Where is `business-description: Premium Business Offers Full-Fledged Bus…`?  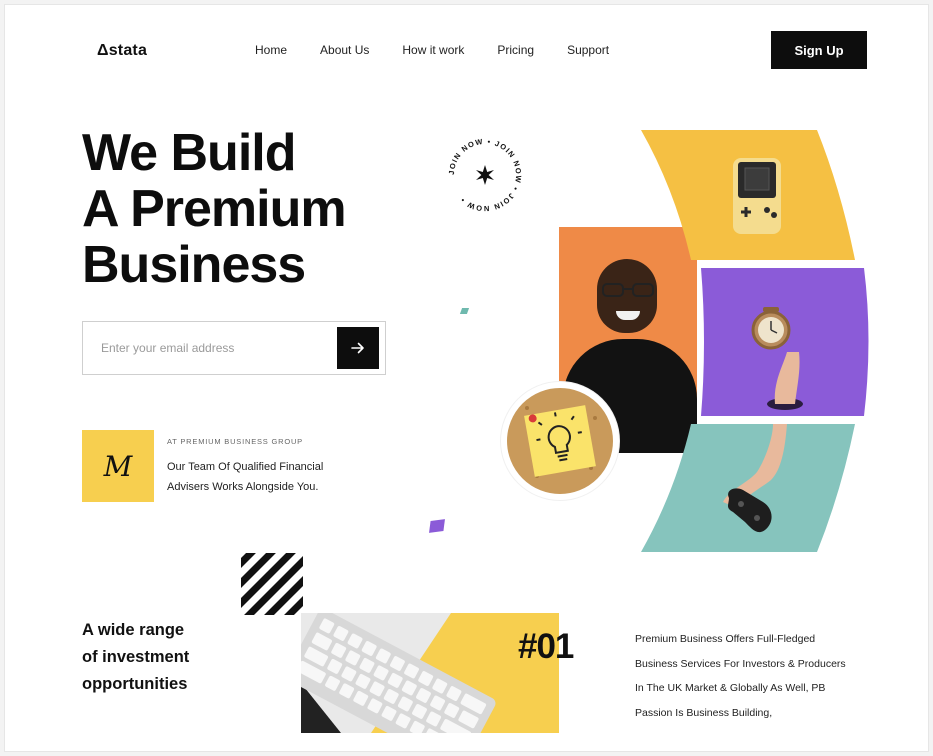 business-description: Premium Business Offers Full-Fledged Bus… is located at coordinates (755, 676).